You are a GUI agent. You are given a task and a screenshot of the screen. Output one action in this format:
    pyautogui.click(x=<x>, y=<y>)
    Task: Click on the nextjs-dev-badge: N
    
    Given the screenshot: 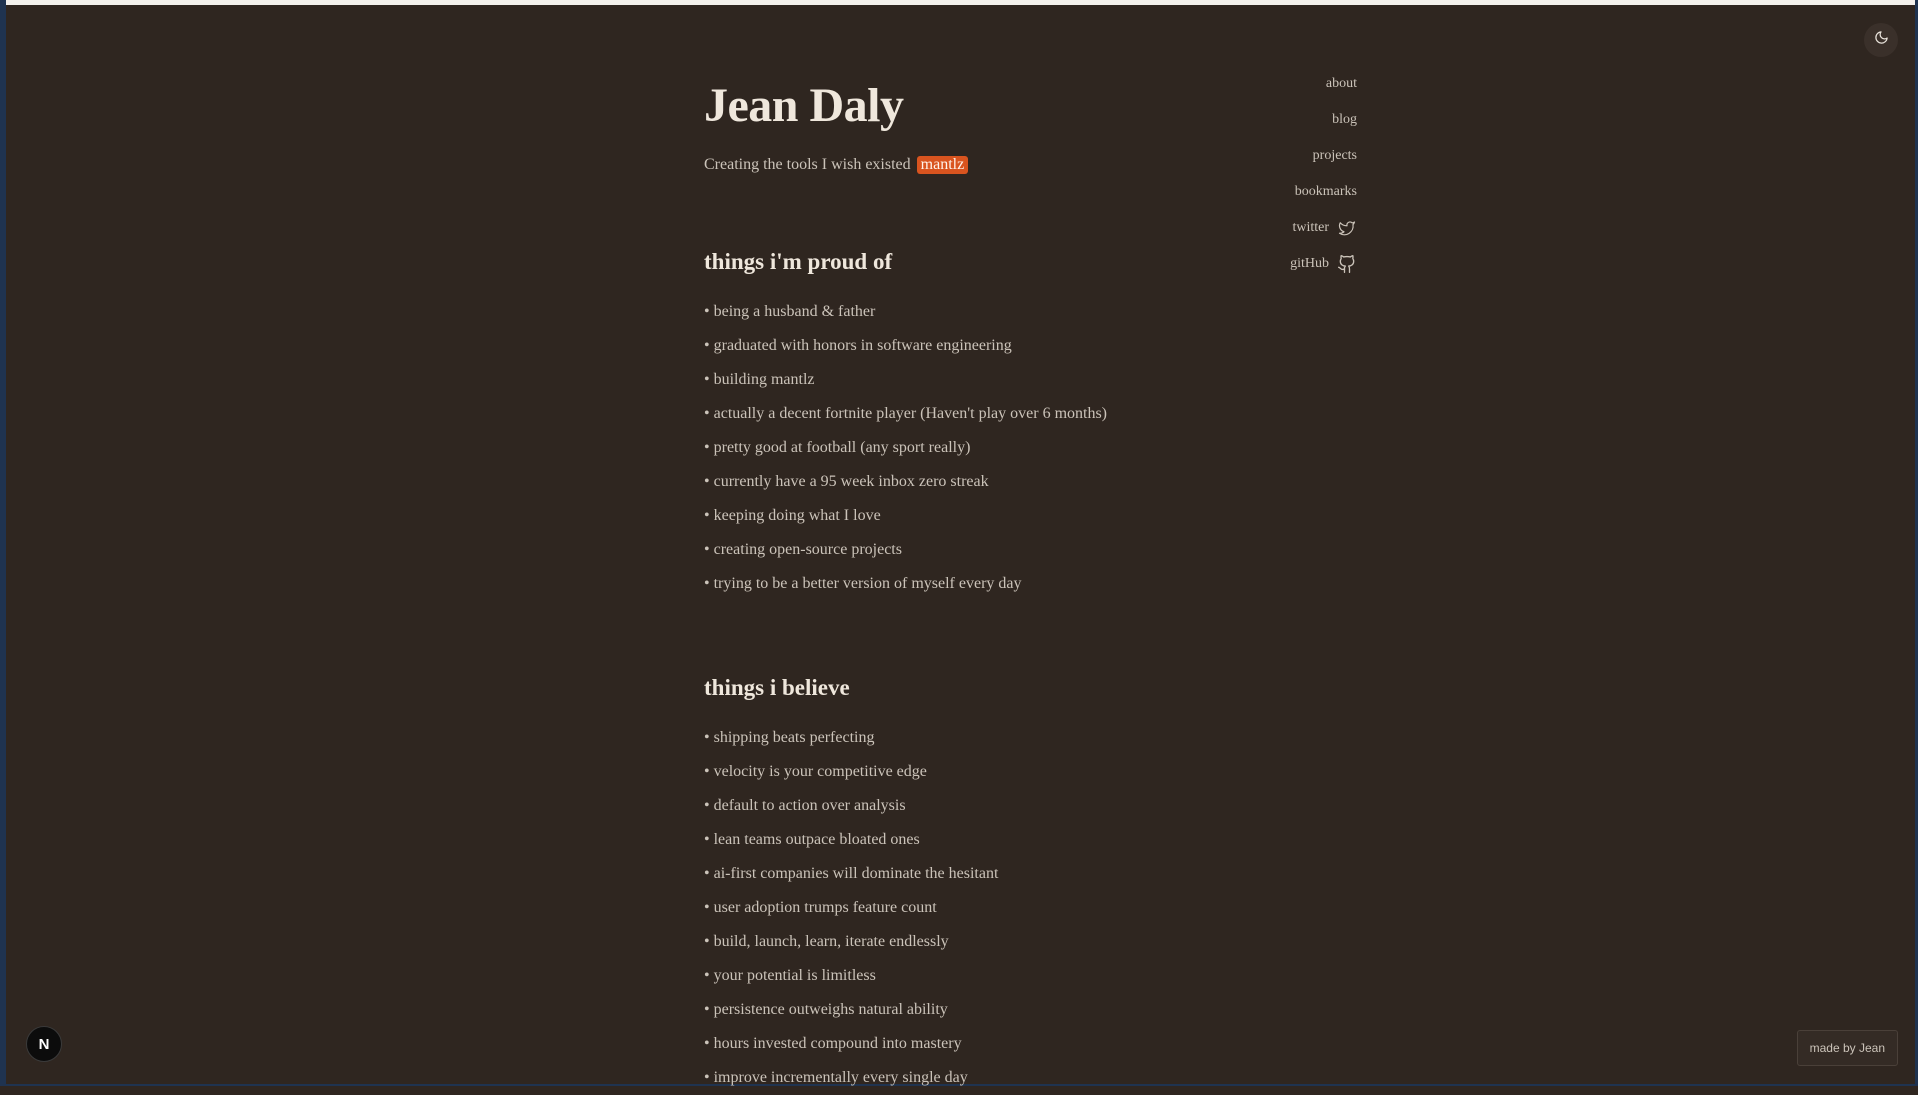 What is the action you would take?
    pyautogui.click(x=44, y=1044)
    